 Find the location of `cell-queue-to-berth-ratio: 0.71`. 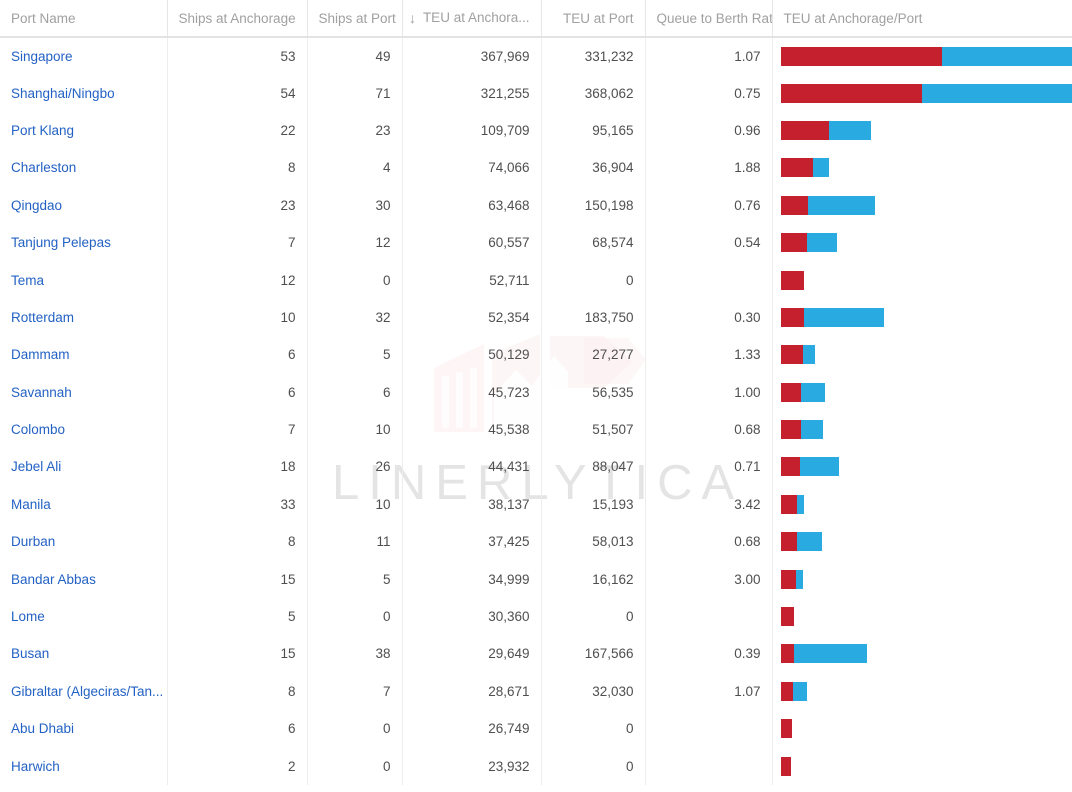

cell-queue-to-berth-ratio: 0.71 is located at coordinates (709, 467).